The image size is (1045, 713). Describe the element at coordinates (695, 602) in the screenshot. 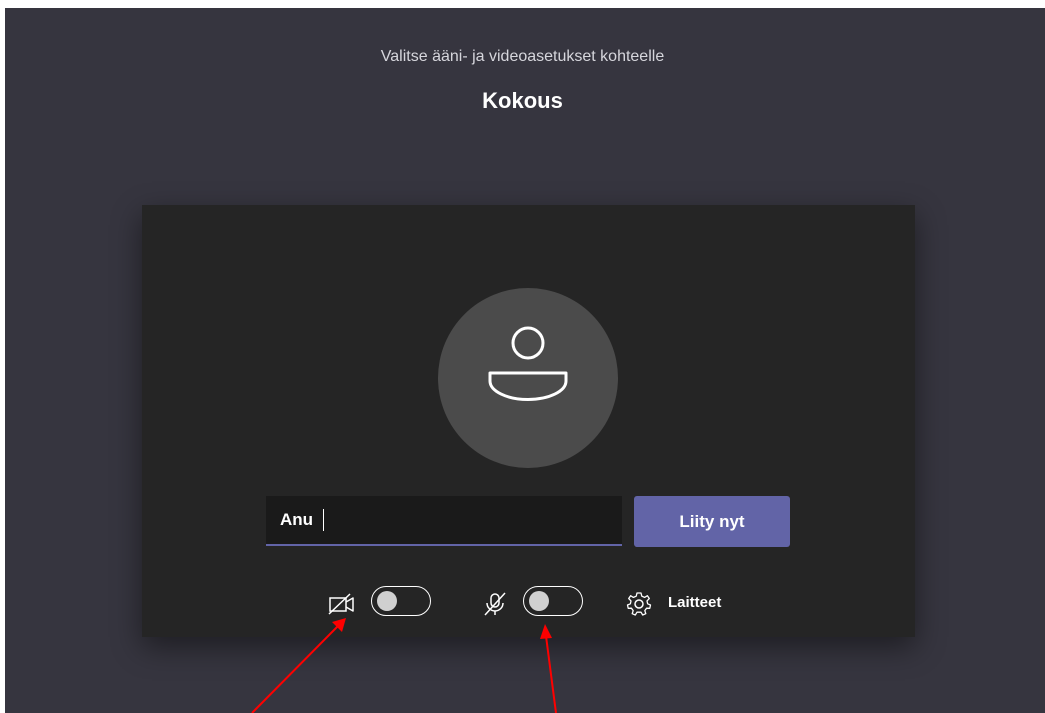

I see `devices-label: Laitteet` at that location.